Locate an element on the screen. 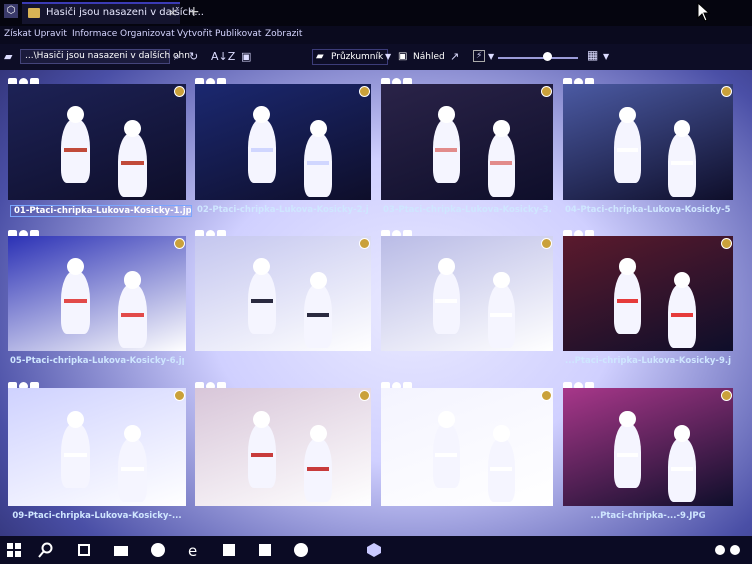 The height and width of the screenshot is (564, 752). menu-ziskat: Získat is located at coordinates (17, 34).